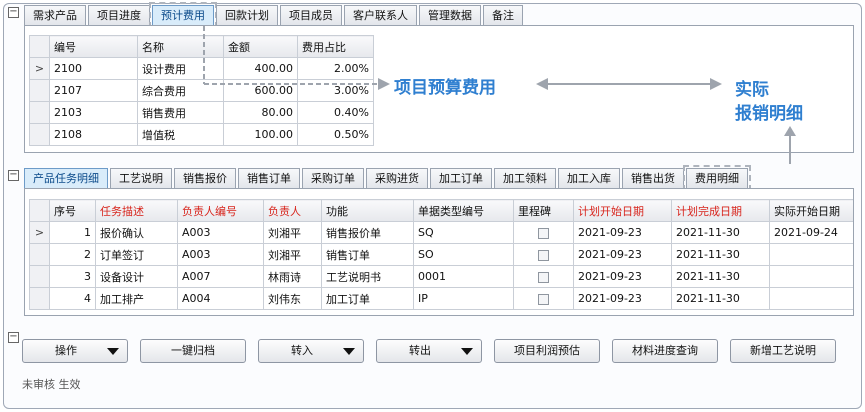  I want to click on cell-function: 工艺说明书, so click(367, 276).